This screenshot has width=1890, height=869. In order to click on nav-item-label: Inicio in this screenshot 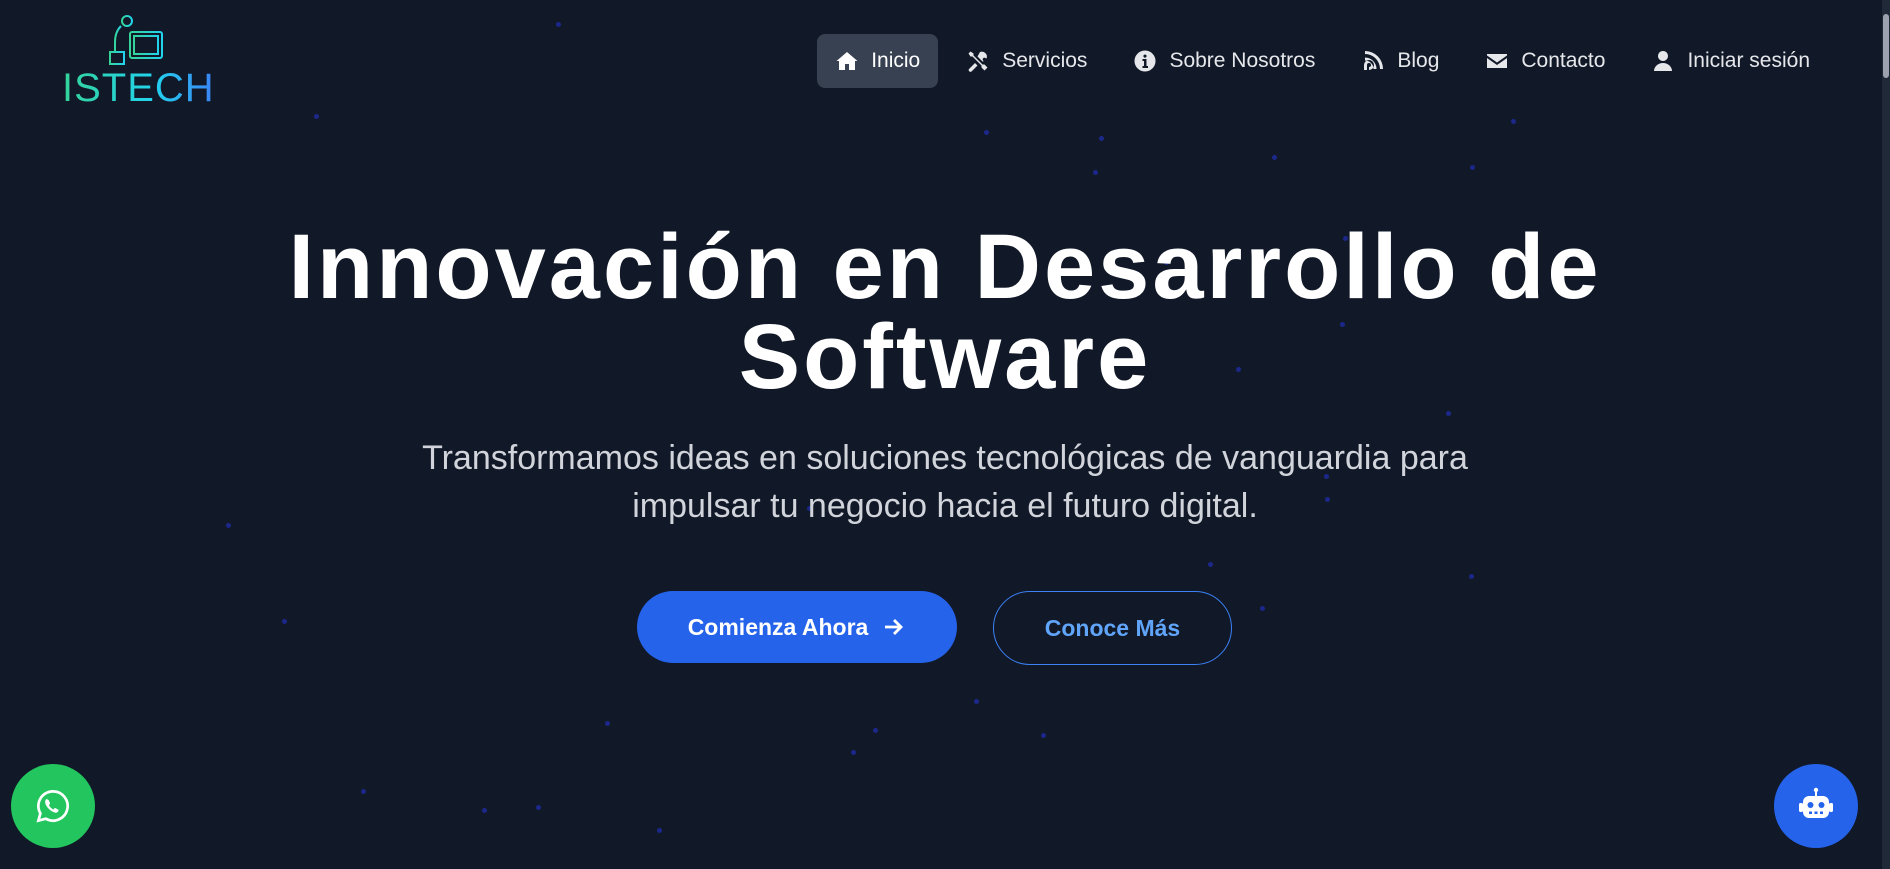, I will do `click(896, 60)`.